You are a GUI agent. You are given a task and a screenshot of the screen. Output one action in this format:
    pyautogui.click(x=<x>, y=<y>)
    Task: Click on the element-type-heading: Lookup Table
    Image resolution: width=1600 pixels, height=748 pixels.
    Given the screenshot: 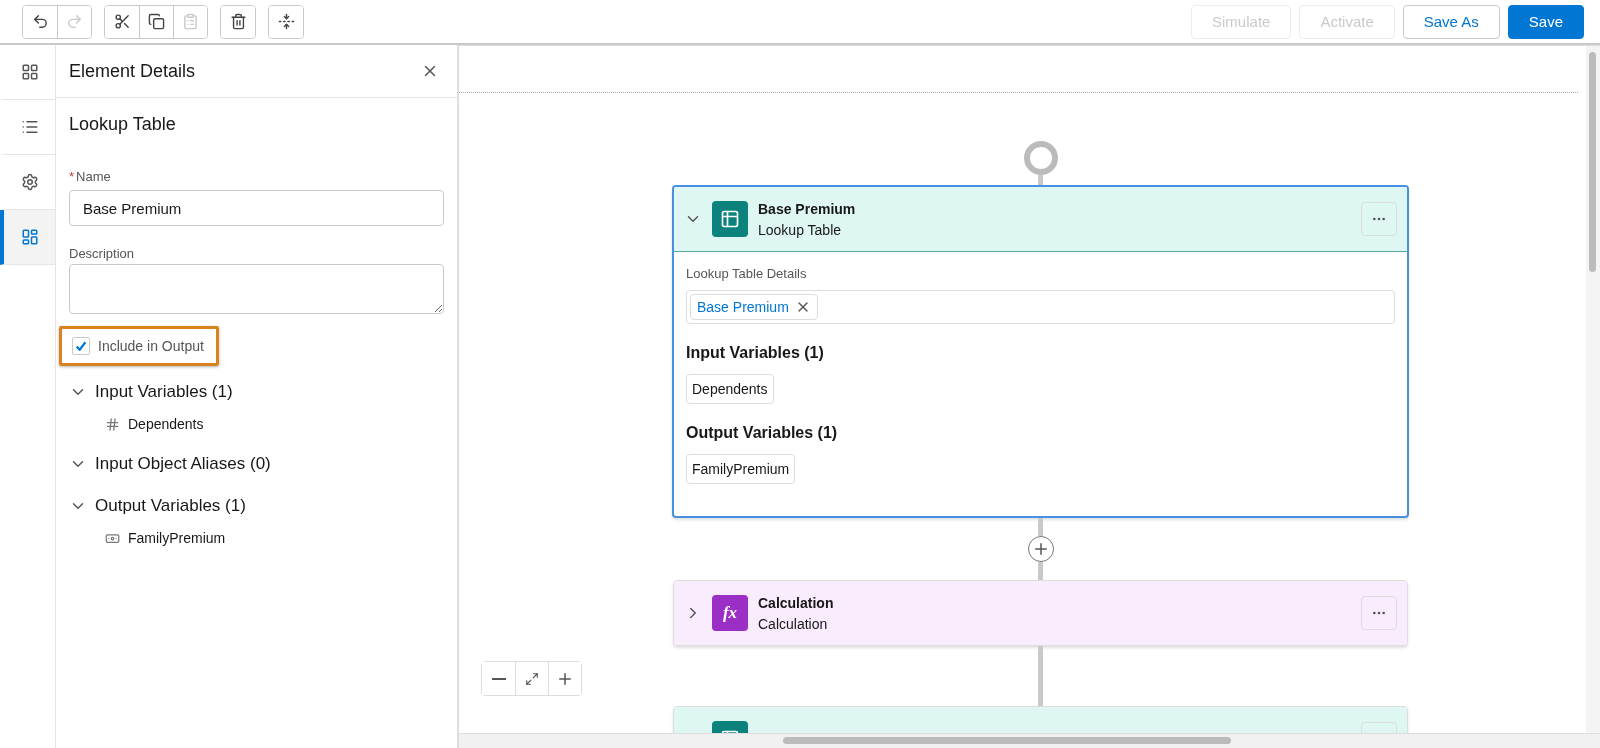 What is the action you would take?
    pyautogui.click(x=123, y=124)
    